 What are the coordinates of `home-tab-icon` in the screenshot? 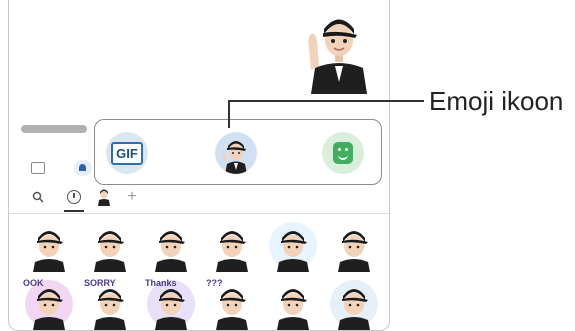 It's located at (83, 168).